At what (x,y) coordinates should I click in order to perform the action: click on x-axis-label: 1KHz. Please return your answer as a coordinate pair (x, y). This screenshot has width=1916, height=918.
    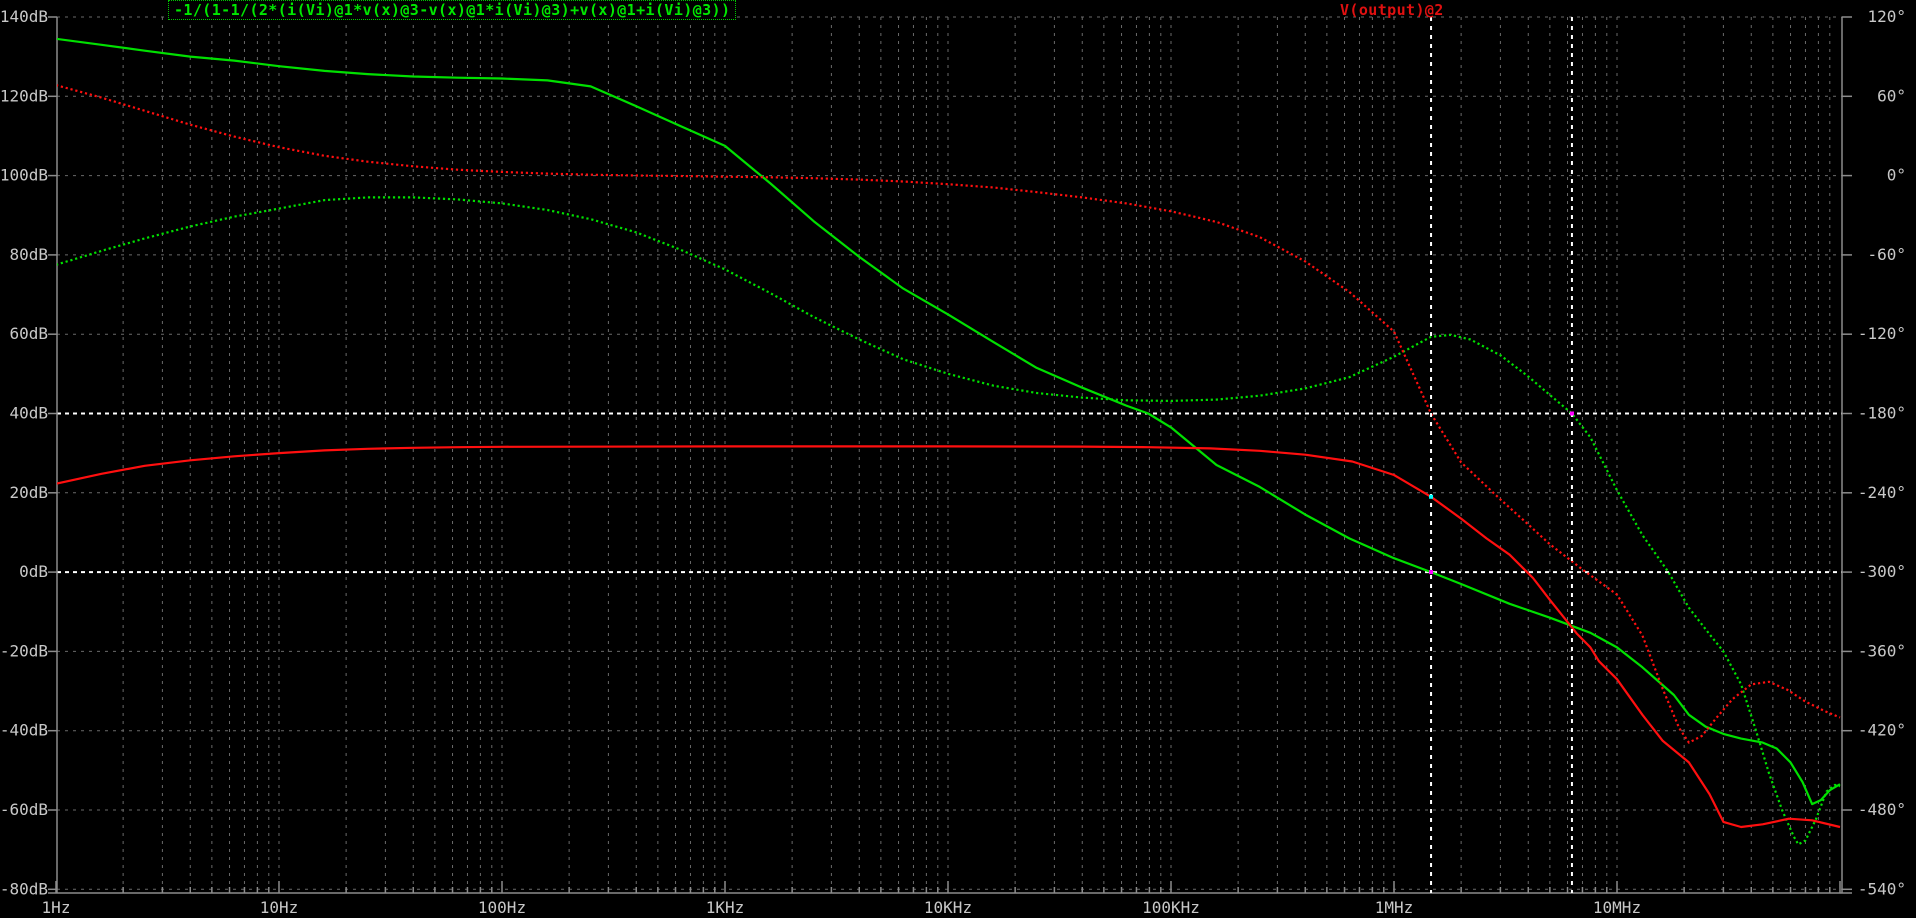
    Looking at the image, I should click on (725, 907).